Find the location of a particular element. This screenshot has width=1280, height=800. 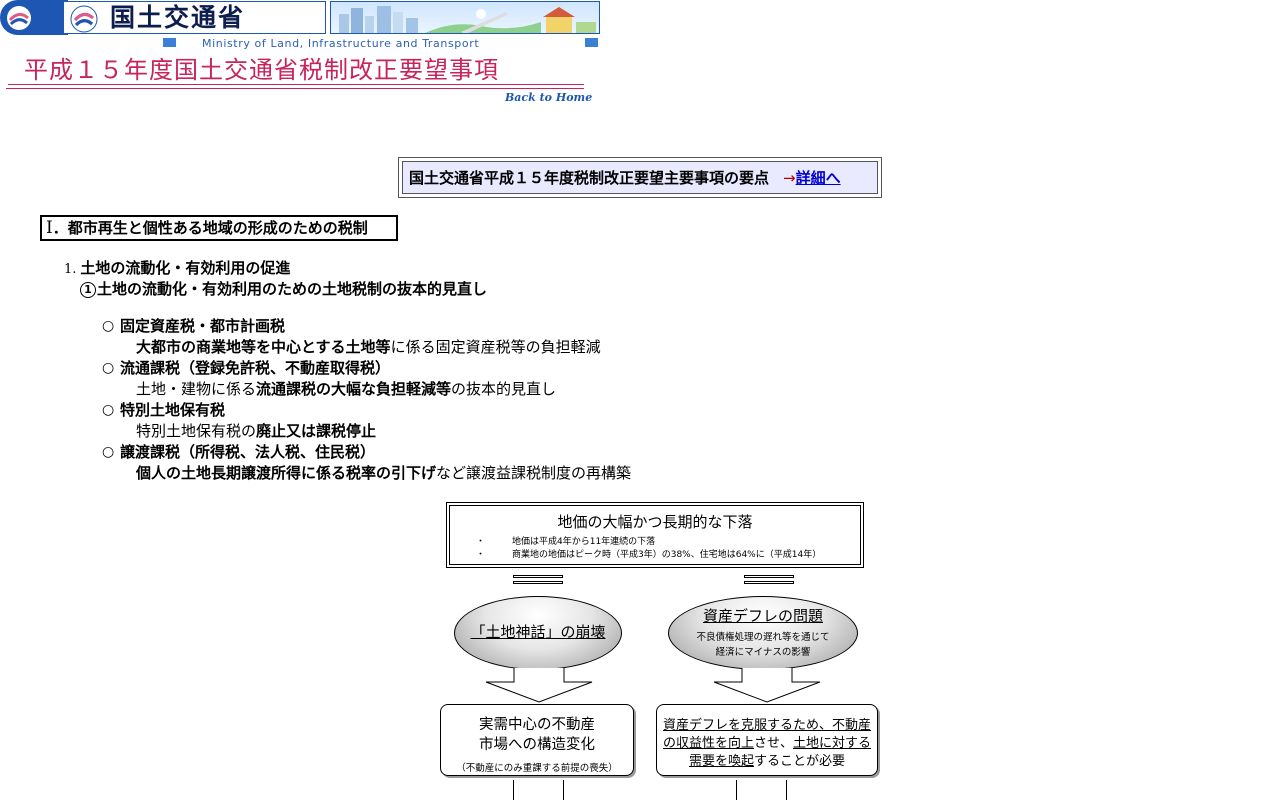

item-description: 特別土地保有税の廃止又は課税停止 is located at coordinates (366, 431).